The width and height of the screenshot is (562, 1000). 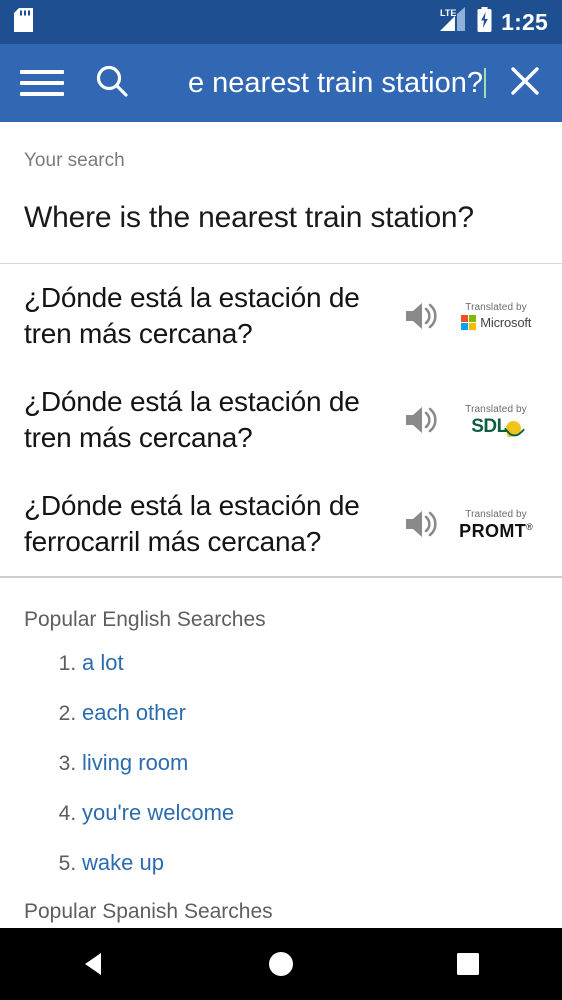 What do you see at coordinates (493, 22) in the screenshot?
I see `status-bar-right: LTE 1:25` at bounding box center [493, 22].